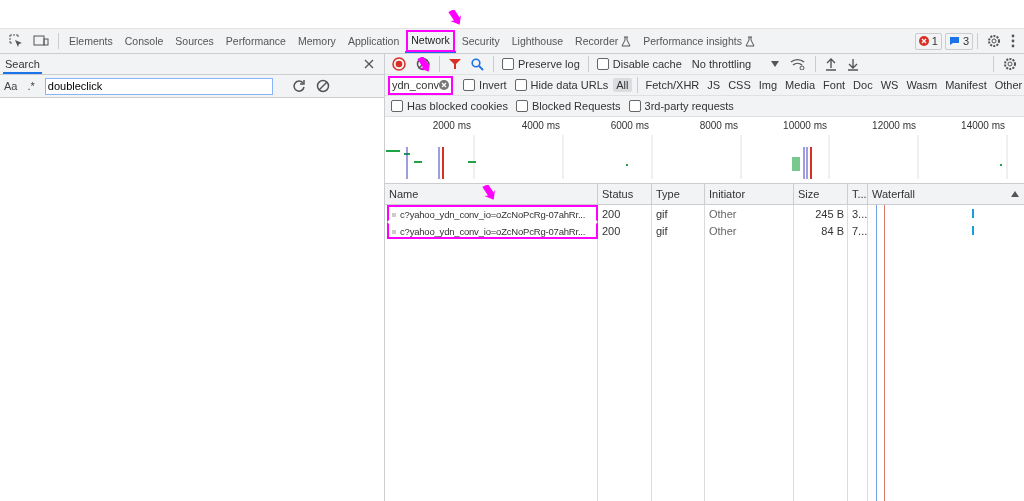 This screenshot has height=501, width=1024. I want to click on type-filter: Img, so click(768, 85).